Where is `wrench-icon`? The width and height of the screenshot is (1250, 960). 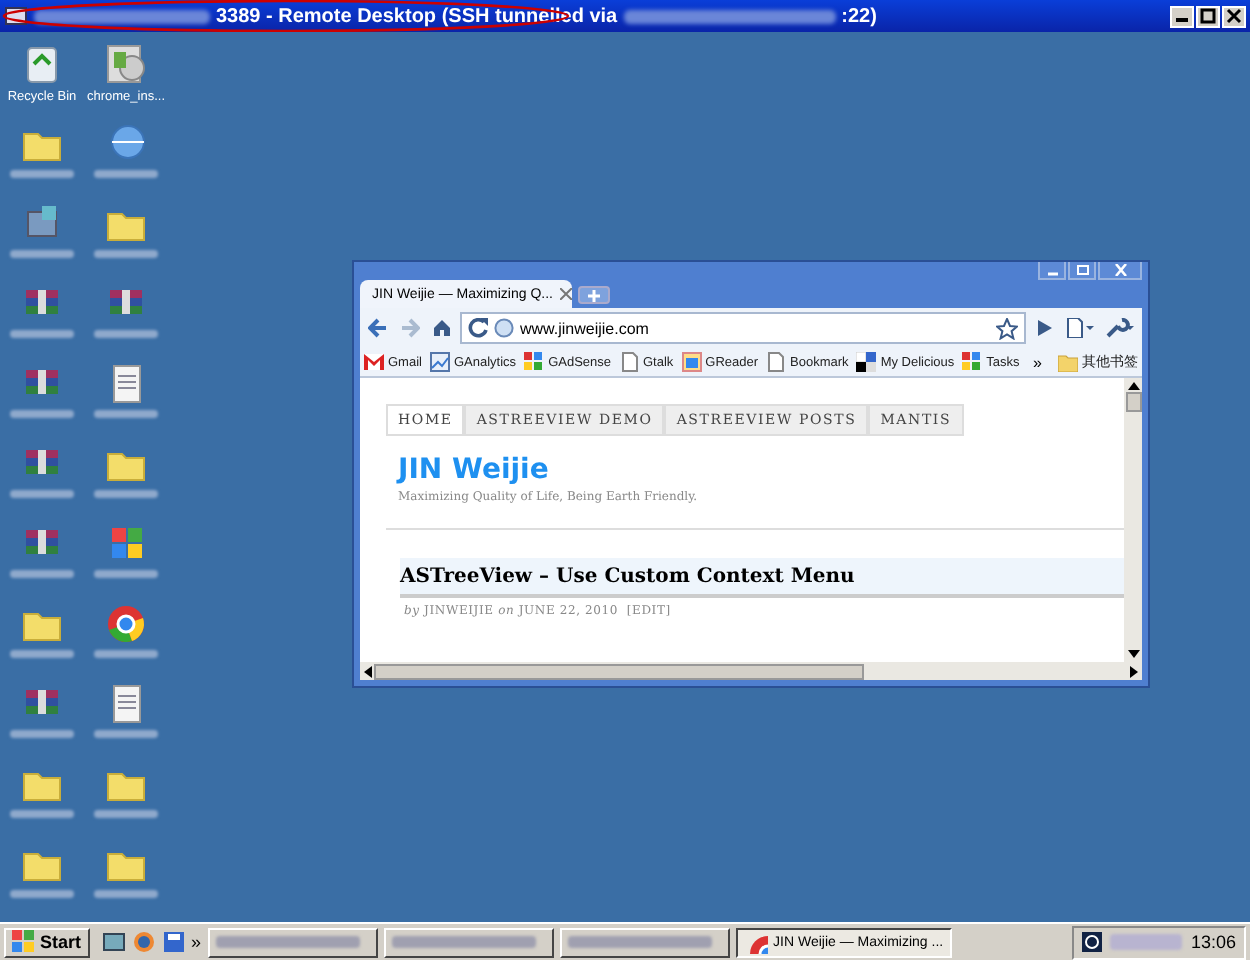
wrench-icon is located at coordinates (1120, 328).